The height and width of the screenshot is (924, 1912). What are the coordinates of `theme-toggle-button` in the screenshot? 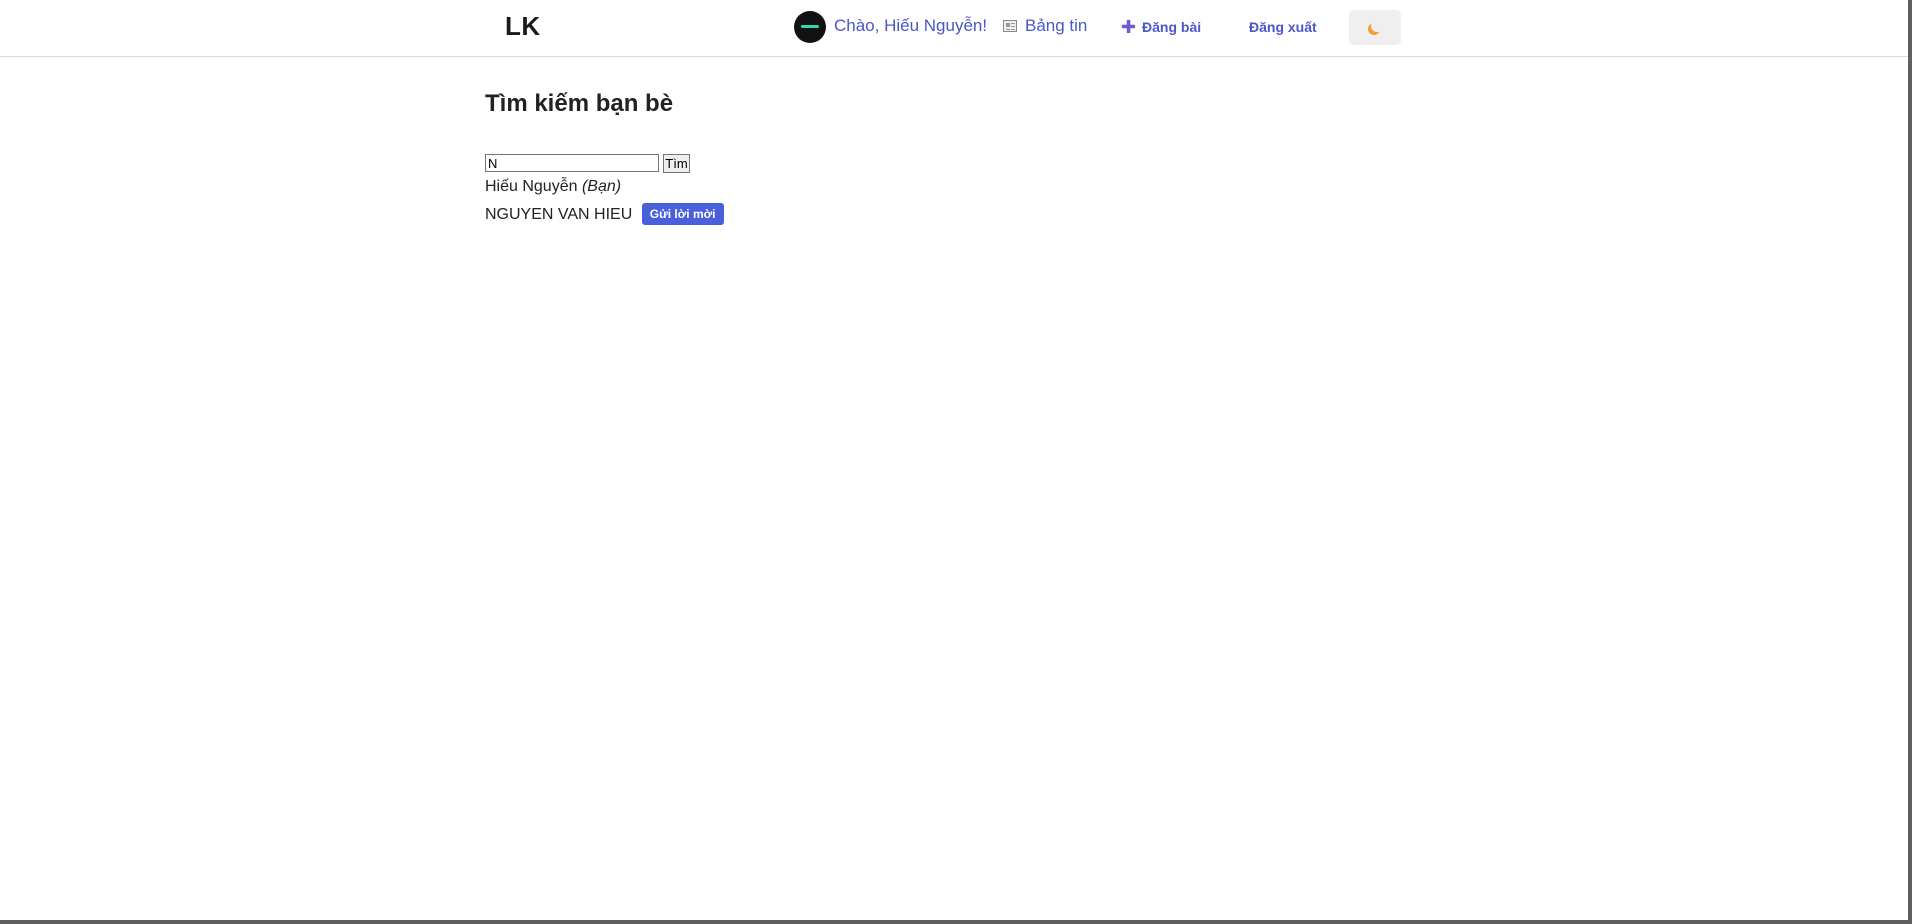 It's located at (1375, 27).